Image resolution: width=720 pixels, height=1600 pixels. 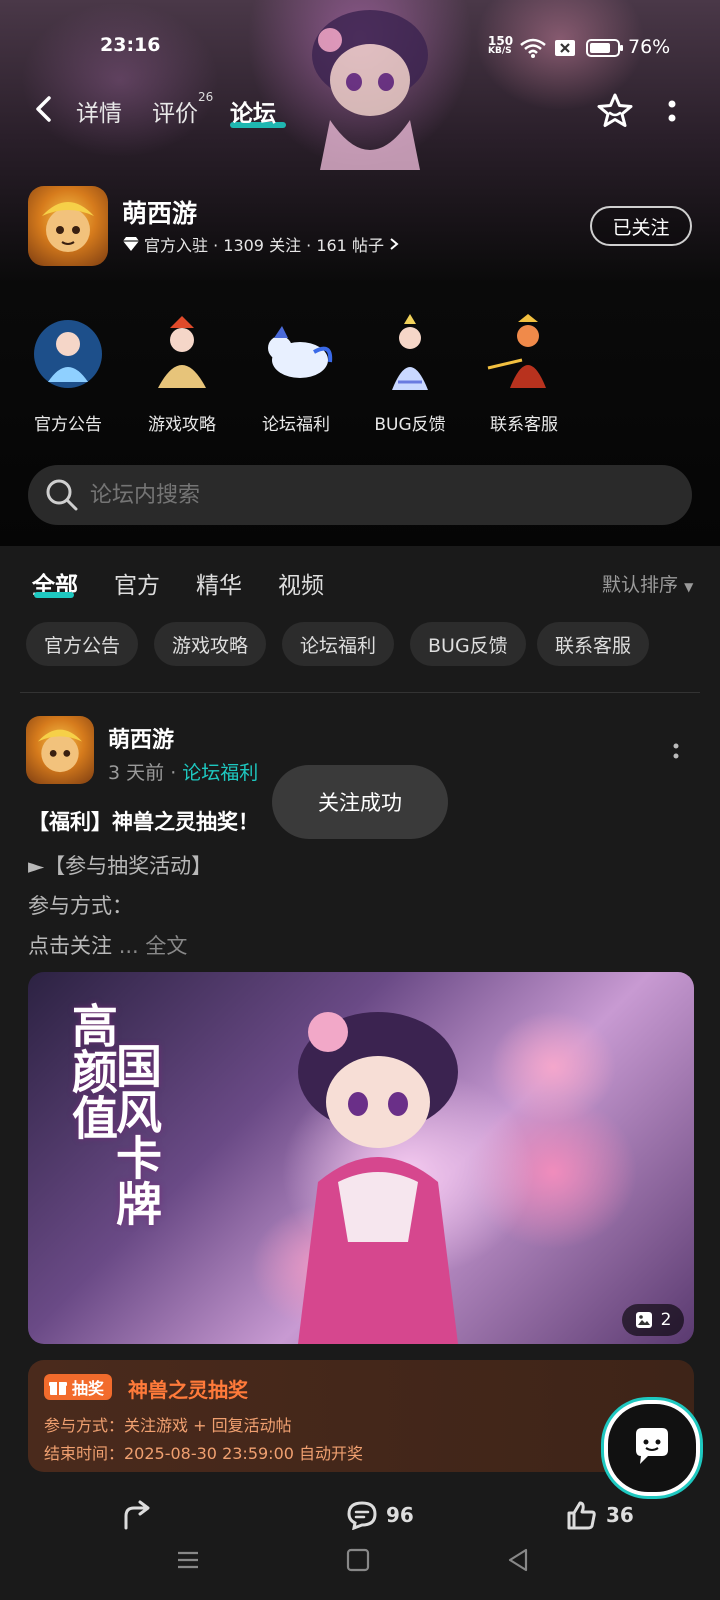 I want to click on category-bug-report: BUG反馈, so click(x=410, y=373).